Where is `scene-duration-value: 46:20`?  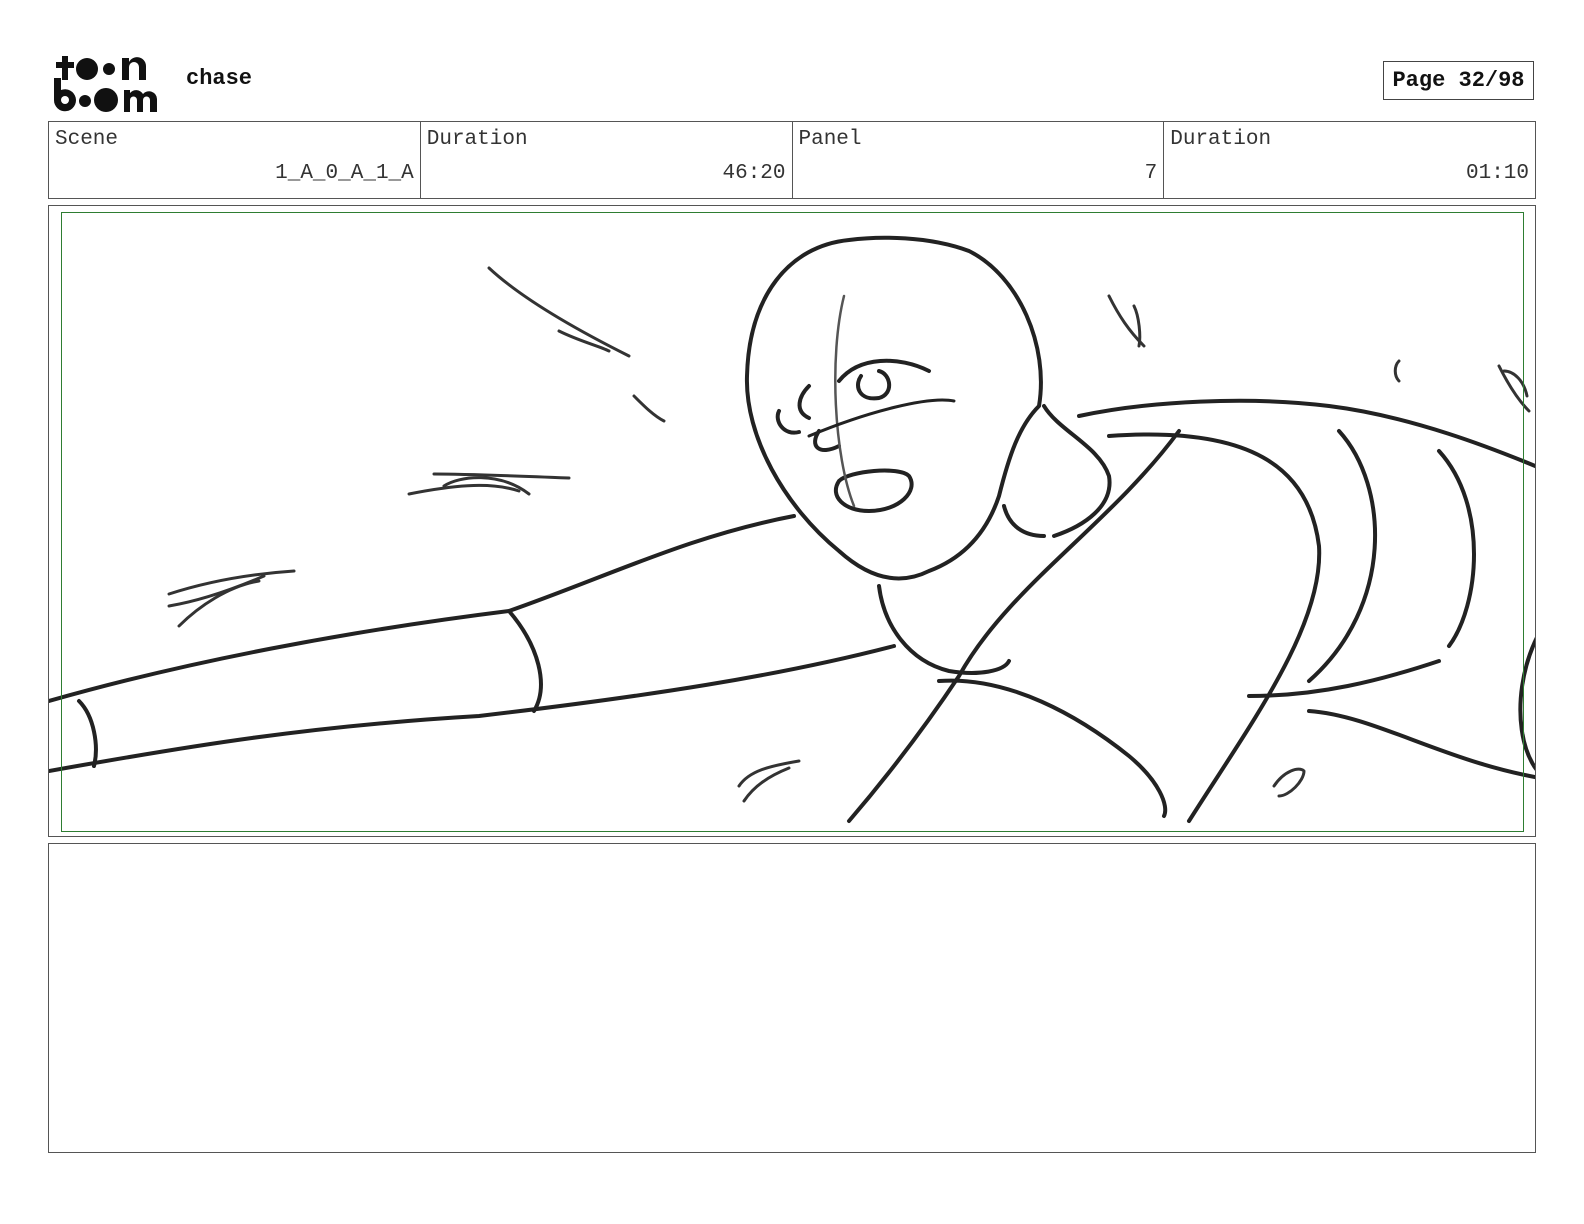 scene-duration-value: 46:20 is located at coordinates (754, 173).